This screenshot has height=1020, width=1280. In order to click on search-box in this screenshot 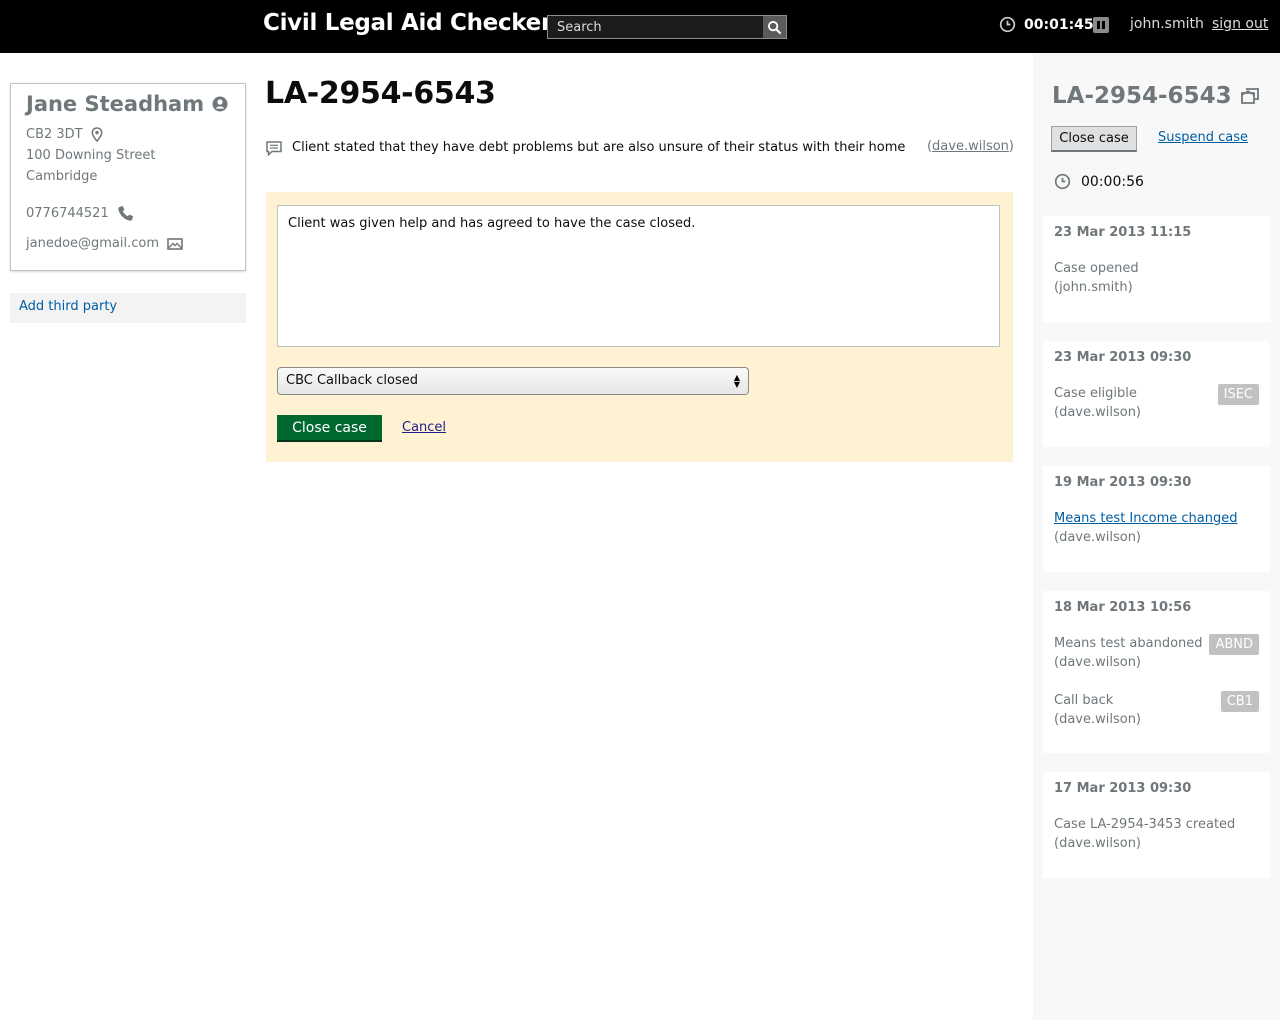, I will do `click(667, 27)`.